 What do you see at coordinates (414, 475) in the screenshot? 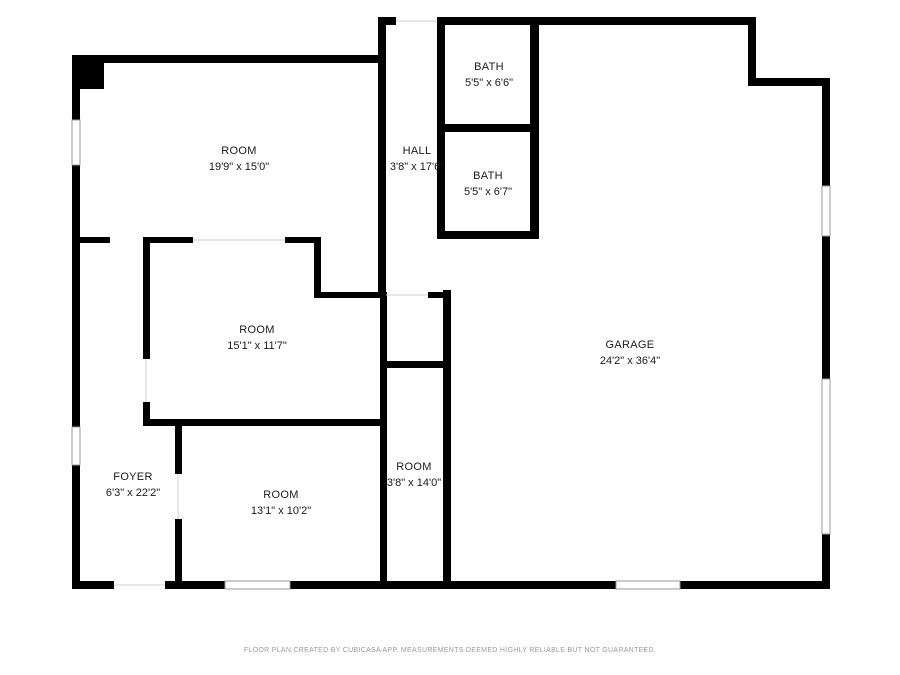
I see `room-narrow-label: ROOM 3'8" x 14'0"` at bounding box center [414, 475].